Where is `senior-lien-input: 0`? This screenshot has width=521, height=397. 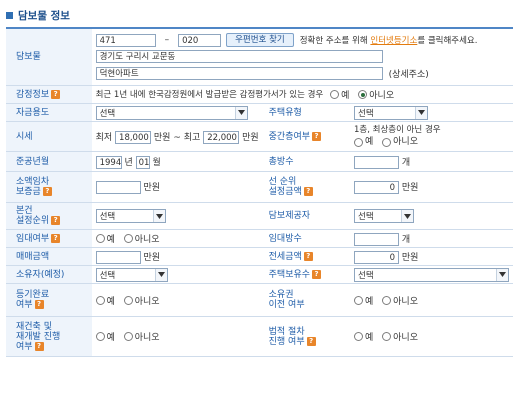 senior-lien-input: 0 is located at coordinates (376, 187).